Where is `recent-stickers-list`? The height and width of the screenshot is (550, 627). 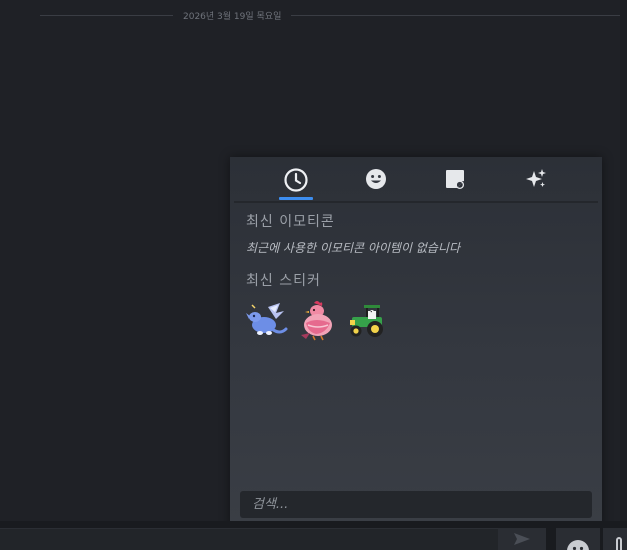
recent-stickers-list is located at coordinates (317, 320).